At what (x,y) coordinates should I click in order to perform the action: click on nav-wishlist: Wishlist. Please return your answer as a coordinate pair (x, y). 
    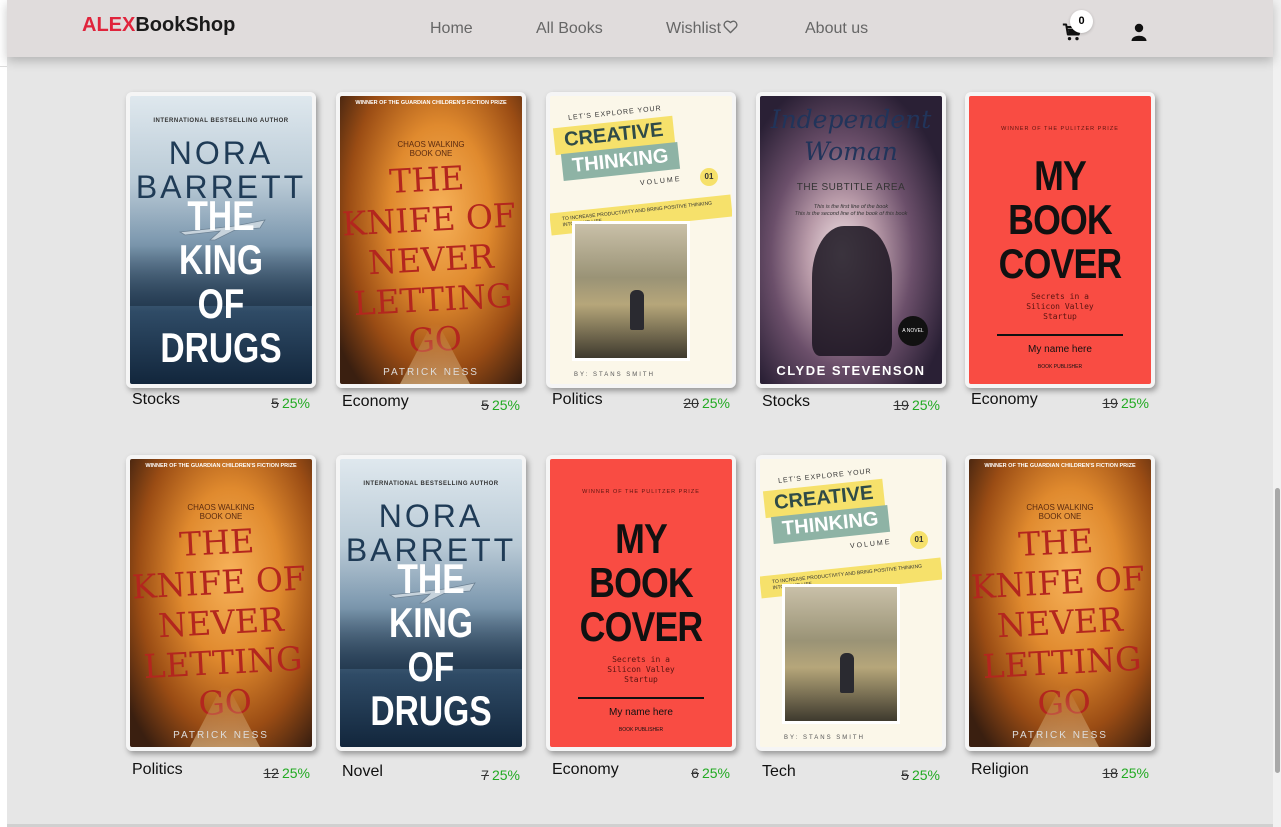
    Looking at the image, I should click on (702, 29).